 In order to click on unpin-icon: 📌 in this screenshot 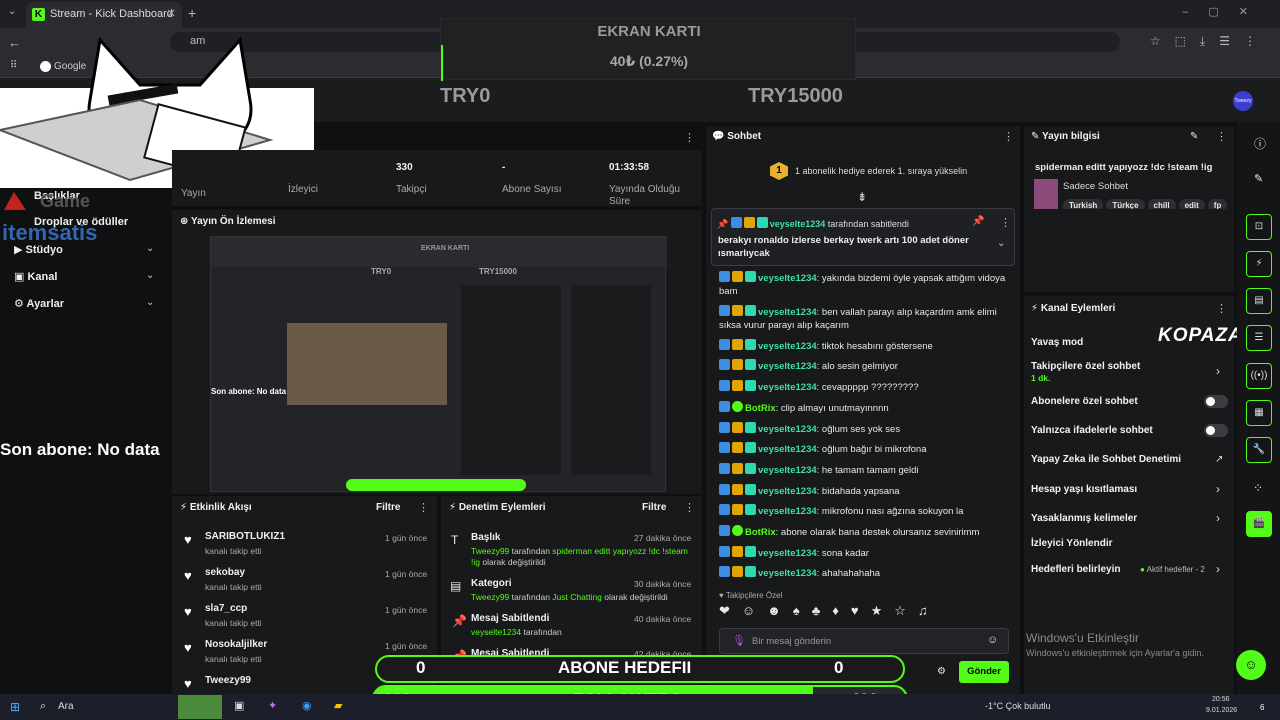, I will do `click(978, 221)`.